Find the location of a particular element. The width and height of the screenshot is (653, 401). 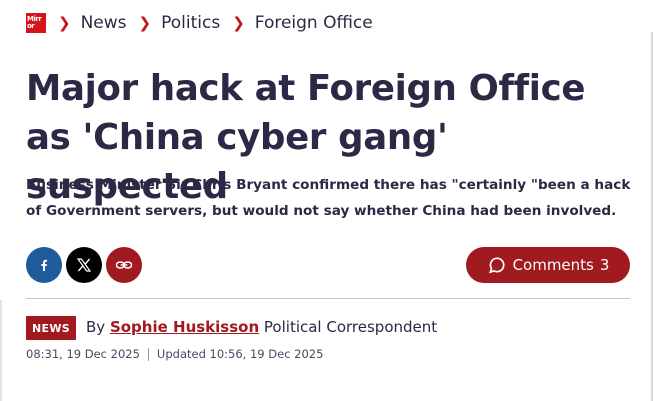

updated-time: Updated 10:56, 19 Dec 2025 is located at coordinates (240, 354).